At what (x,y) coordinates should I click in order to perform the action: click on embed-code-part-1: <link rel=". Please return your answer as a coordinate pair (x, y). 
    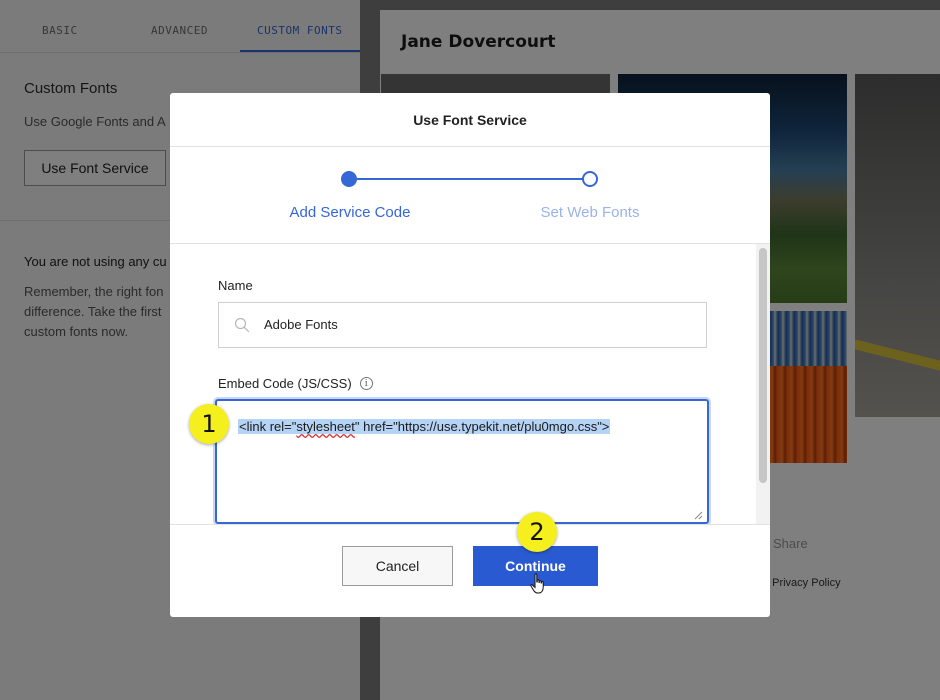
    Looking at the image, I should click on (268, 426).